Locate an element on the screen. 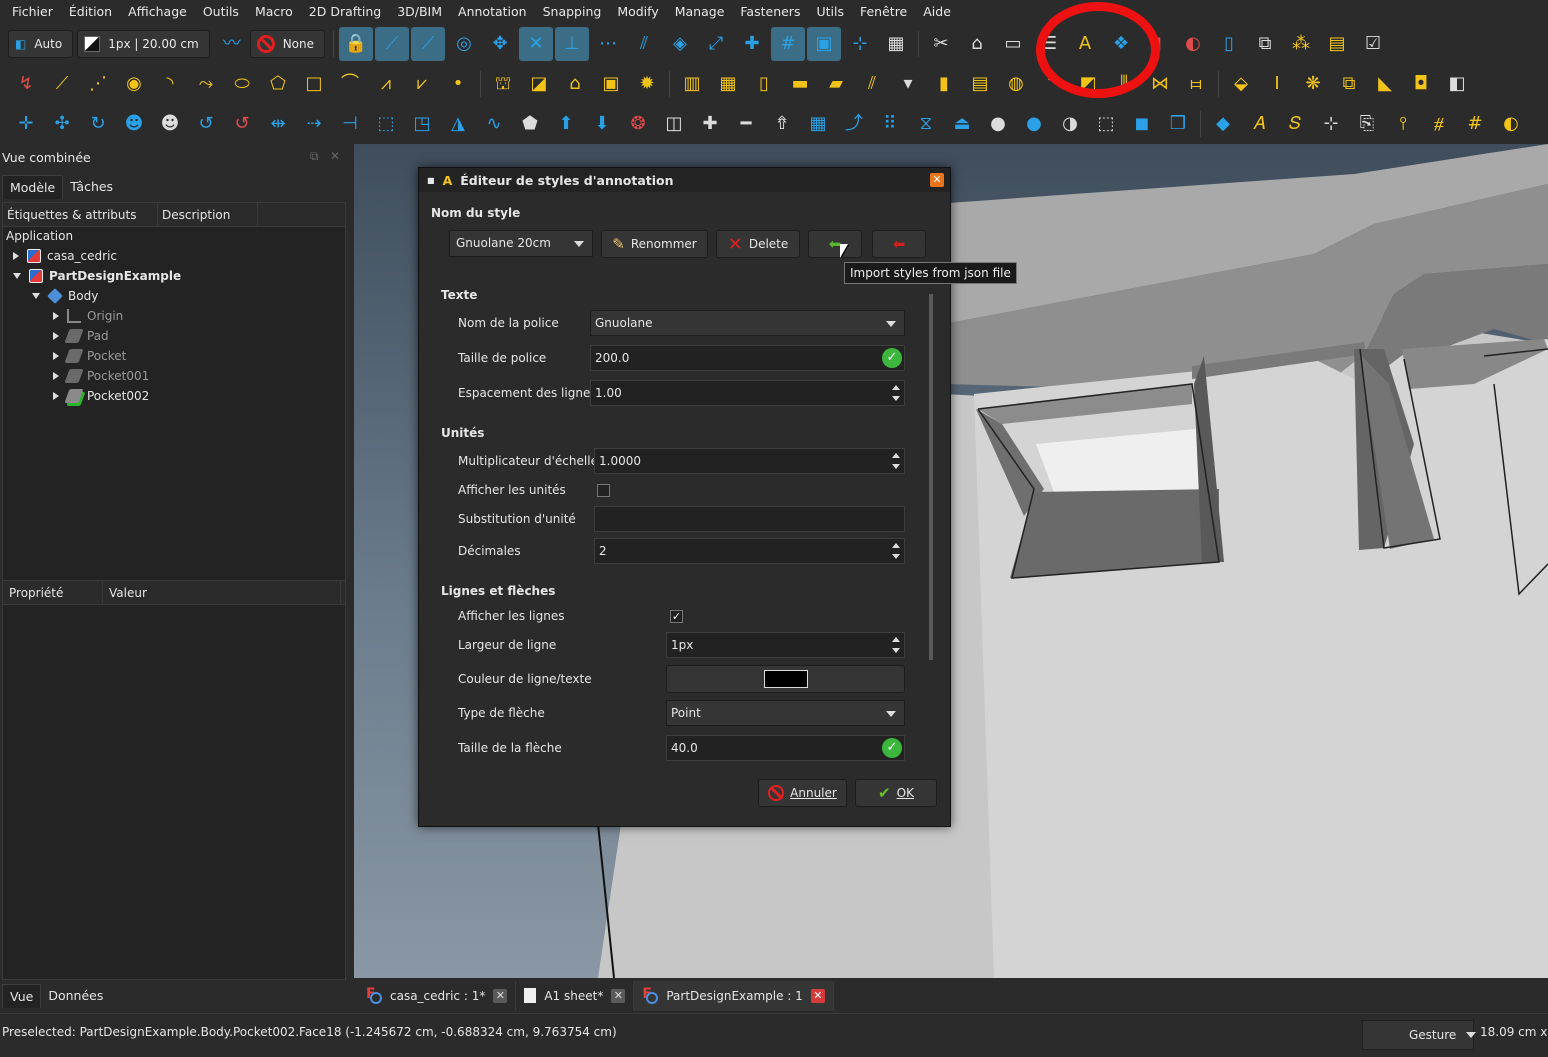 This screenshot has width=1548, height=1057. style-select: Gnuolane 20cm is located at coordinates (521, 243).